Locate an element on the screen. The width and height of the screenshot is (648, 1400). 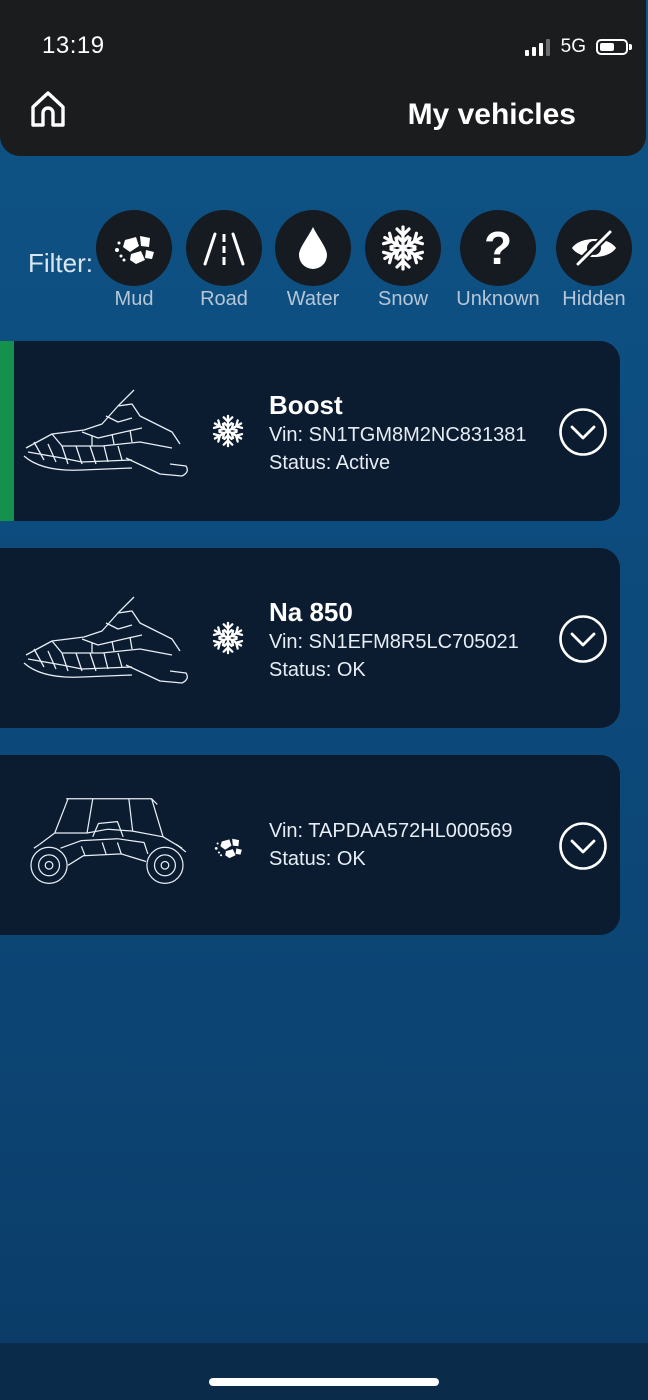
road-icon is located at coordinates (224, 249).